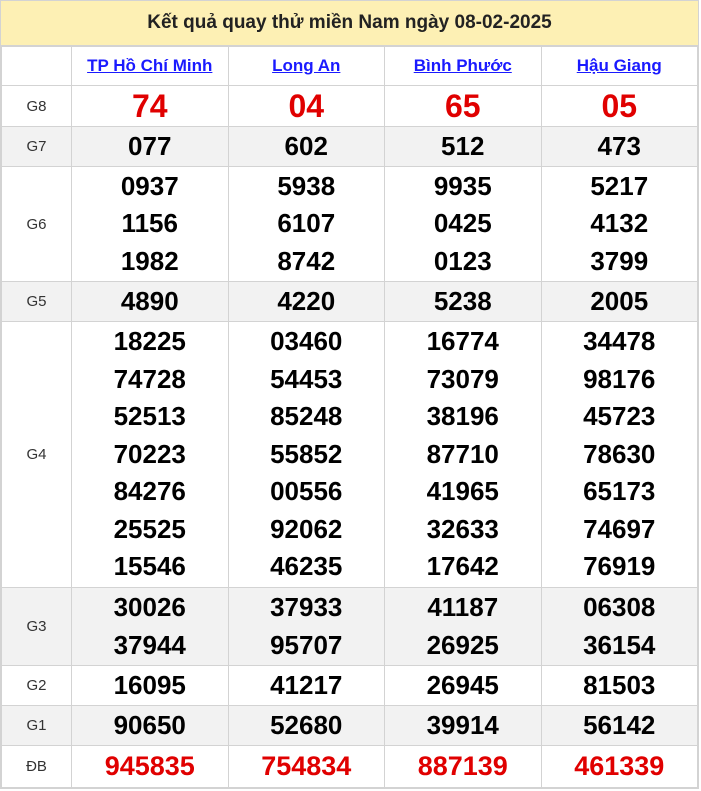 The image size is (701, 791). I want to click on prize-cell: 41187 26925, so click(463, 626).